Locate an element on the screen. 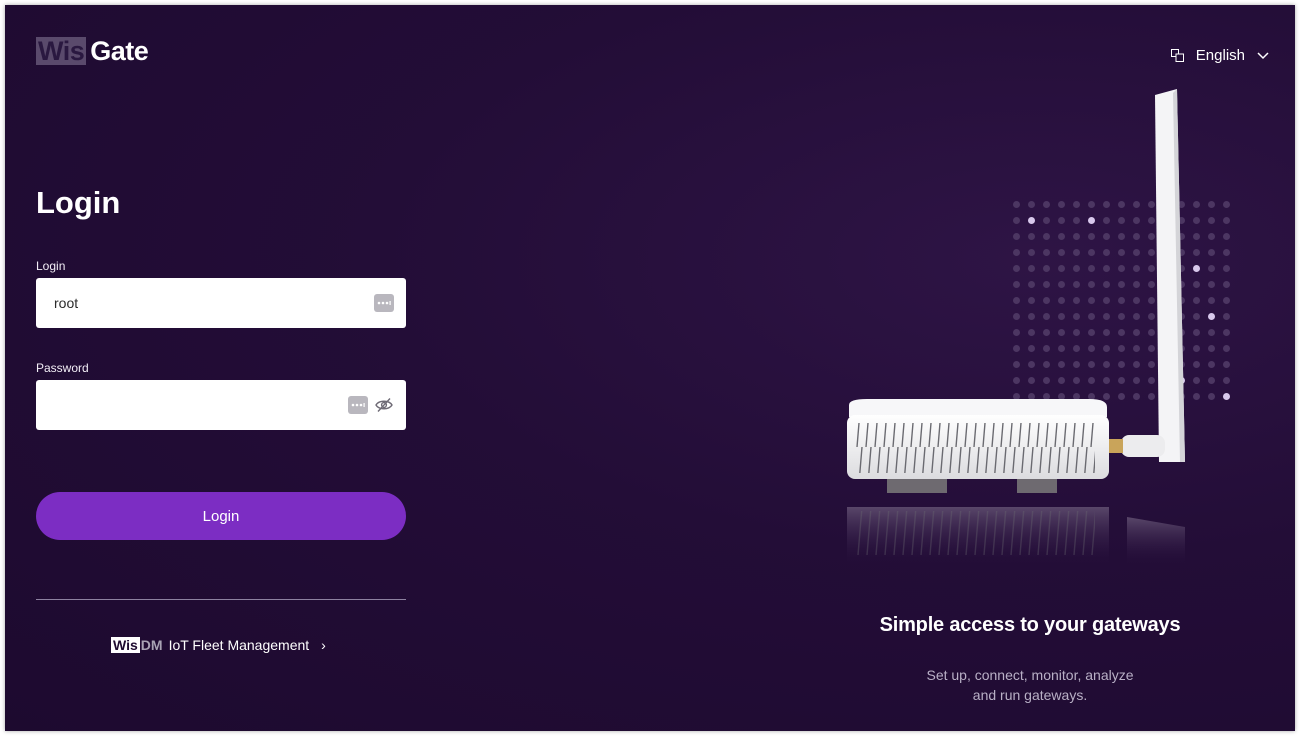 The height and width of the screenshot is (740, 1304). language-label: English is located at coordinates (1220, 55).